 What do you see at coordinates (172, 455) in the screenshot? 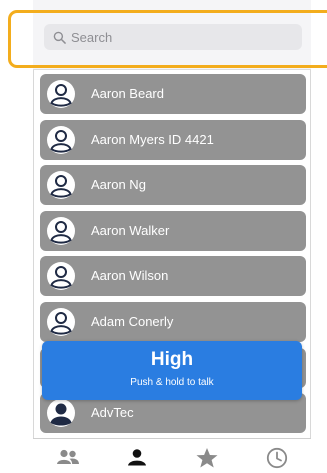
I see `tab-bar` at bounding box center [172, 455].